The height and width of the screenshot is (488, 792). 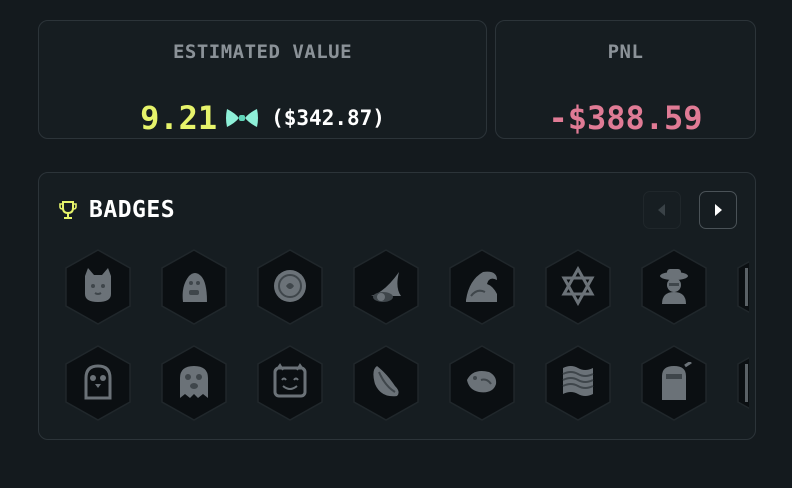 I want to click on detective-icon, so click(x=674, y=286).